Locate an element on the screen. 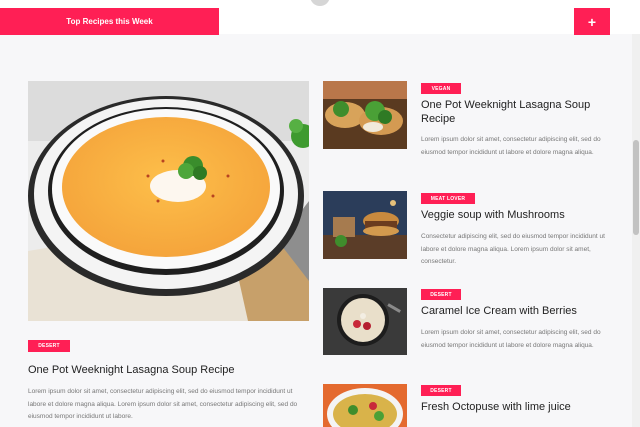 The width and height of the screenshot is (640, 427). add-button: + is located at coordinates (592, 21).